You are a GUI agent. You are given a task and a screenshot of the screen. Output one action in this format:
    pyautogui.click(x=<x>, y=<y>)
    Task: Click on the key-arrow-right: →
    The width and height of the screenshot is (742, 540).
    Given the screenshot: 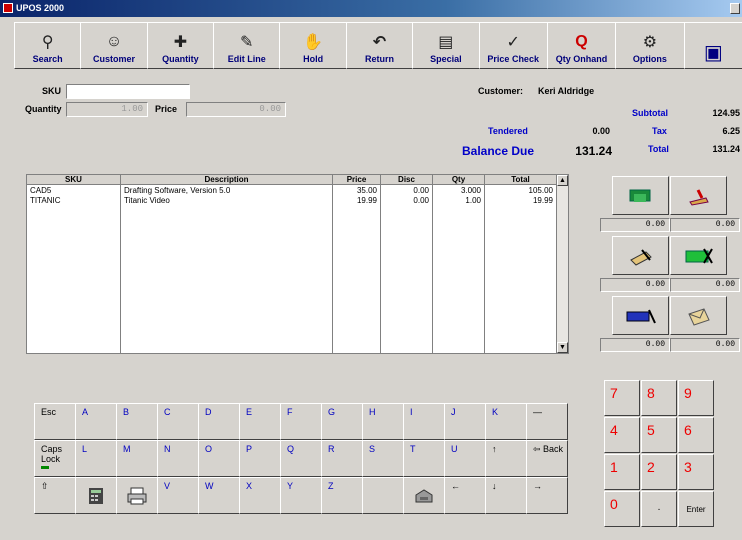 What is the action you would take?
    pyautogui.click(x=547, y=495)
    